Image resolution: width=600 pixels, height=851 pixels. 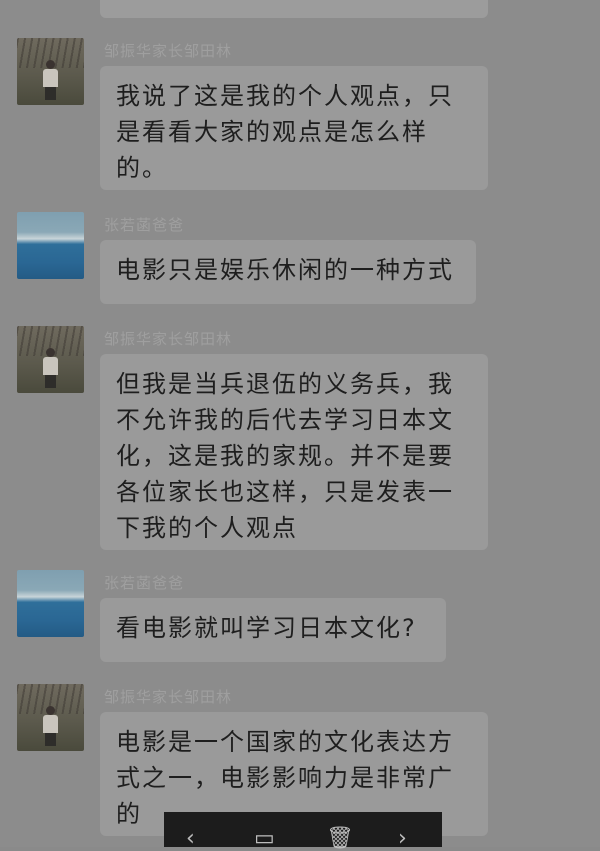 I want to click on previous-message-bubble, so click(x=294, y=9).